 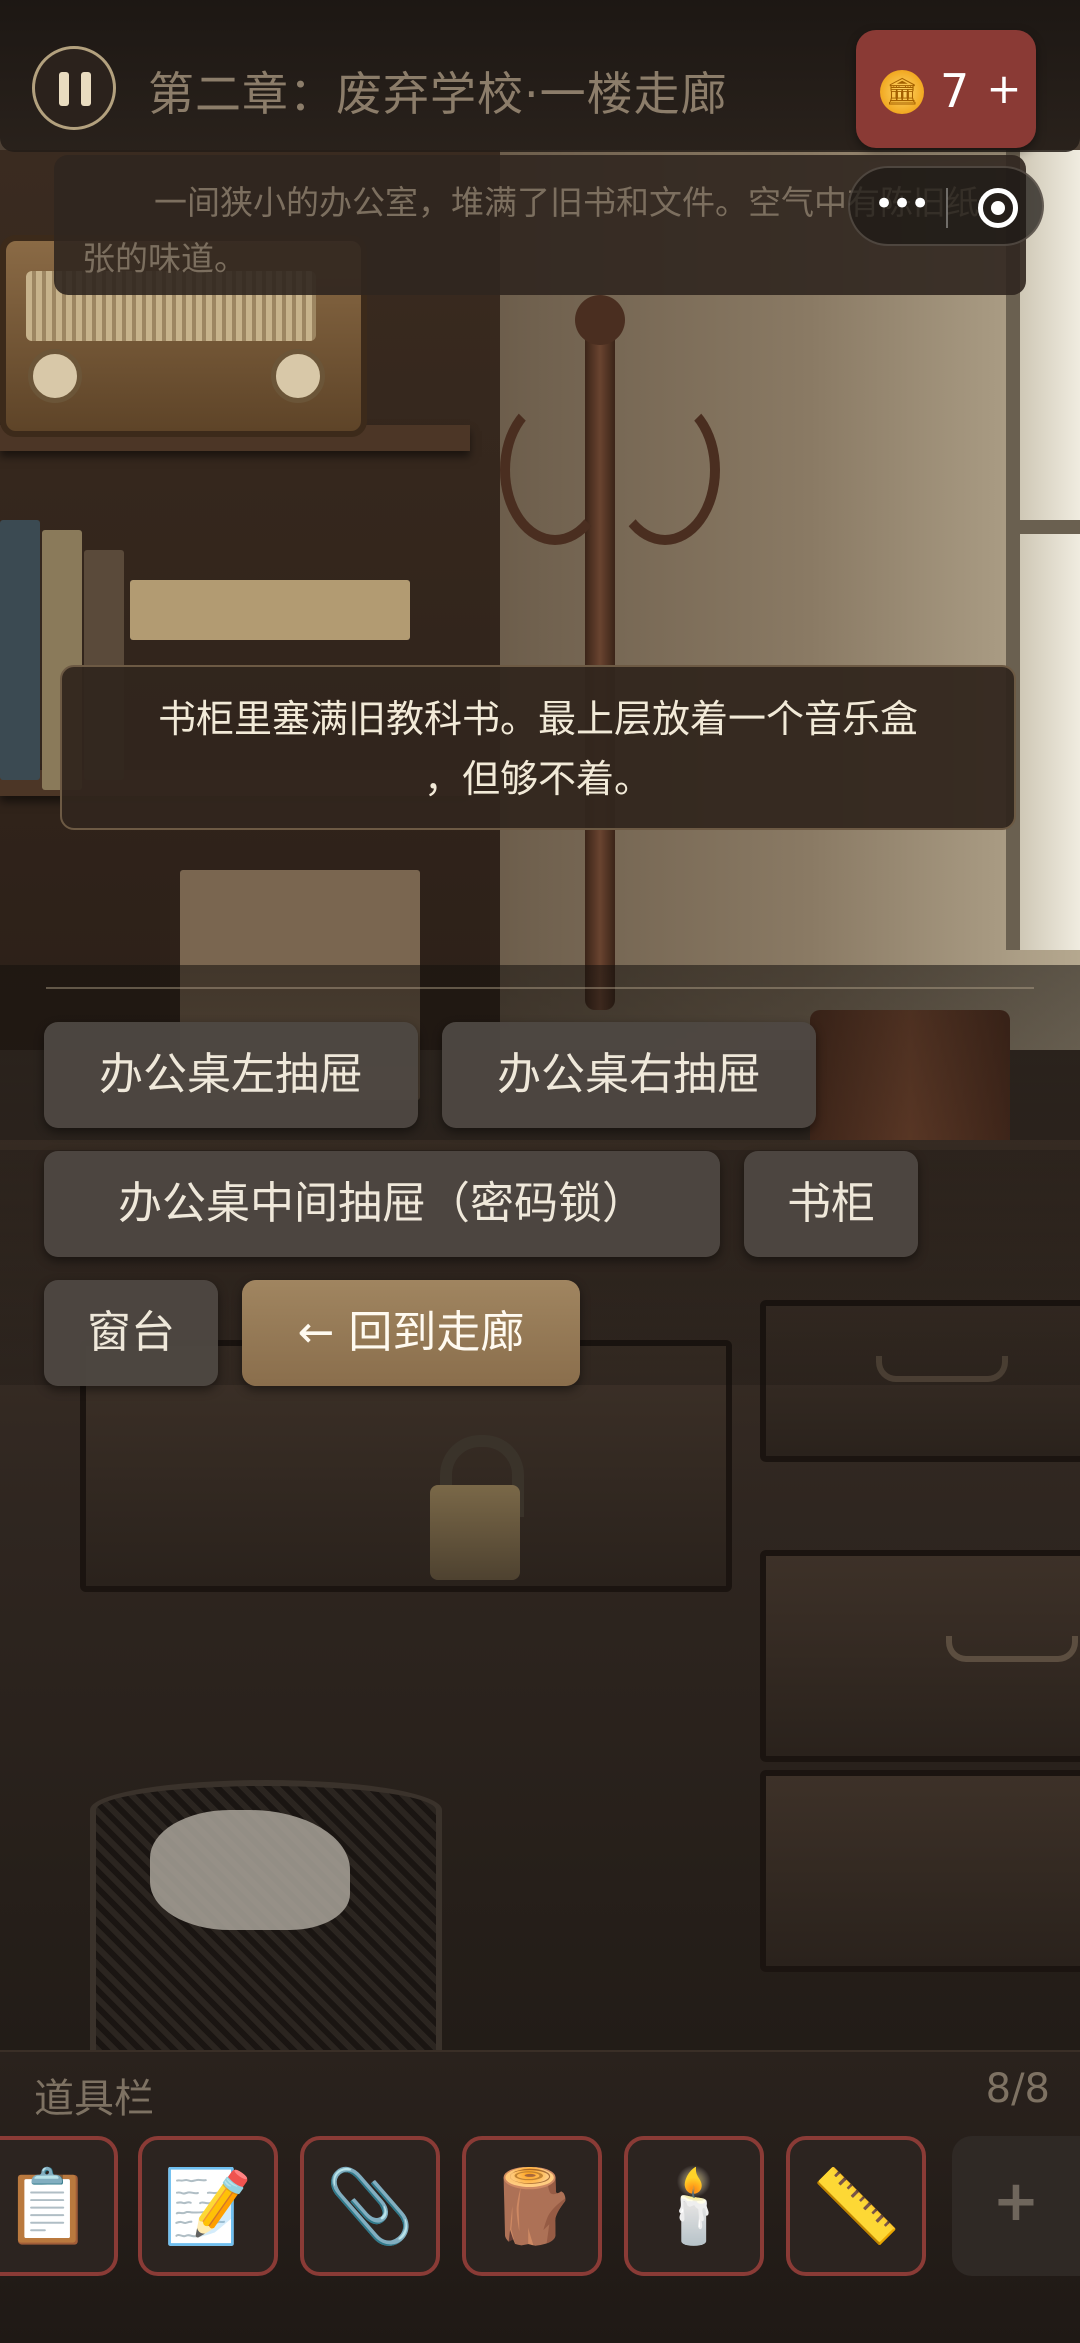 What do you see at coordinates (538, 747) in the screenshot?
I see `dialog-box: 书柜里塞满旧教科书。最上层放着一个音乐盒 ，但够不着。` at bounding box center [538, 747].